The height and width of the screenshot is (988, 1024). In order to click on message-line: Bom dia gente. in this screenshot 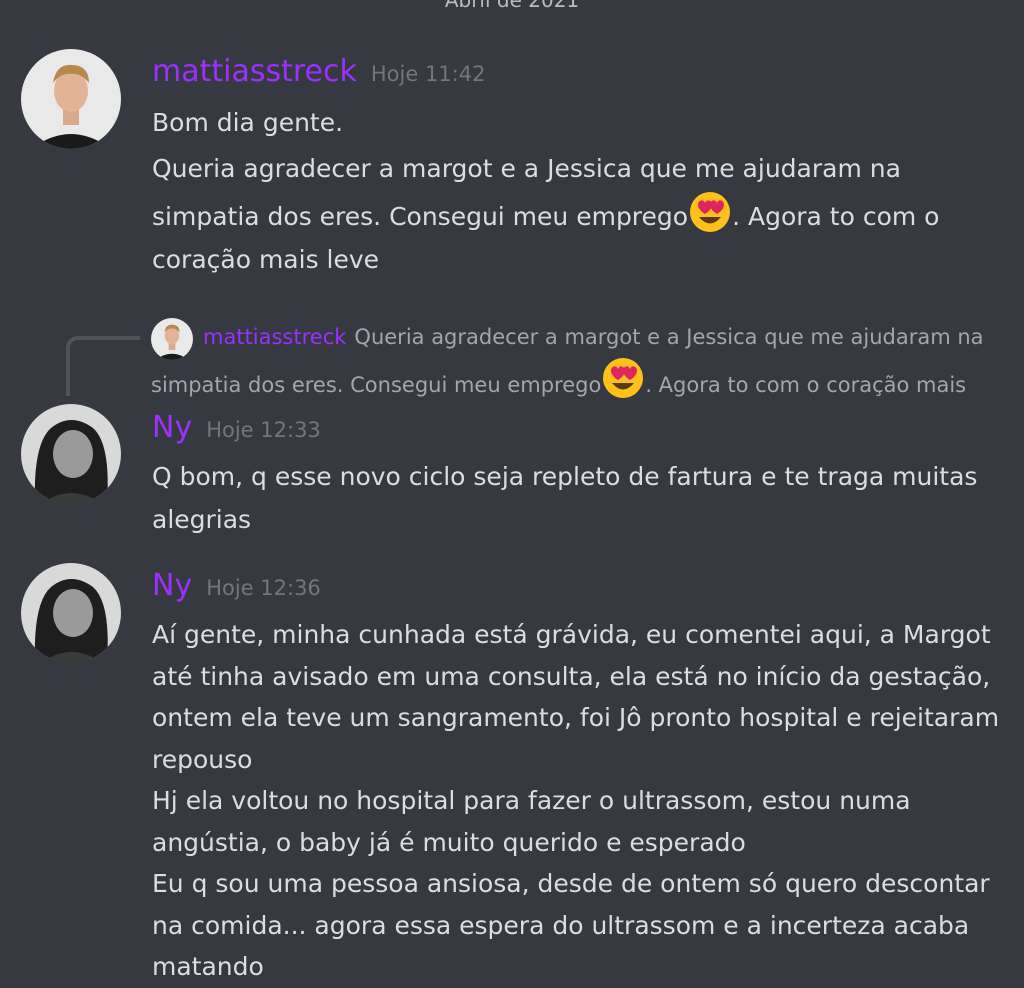, I will do `click(248, 122)`.